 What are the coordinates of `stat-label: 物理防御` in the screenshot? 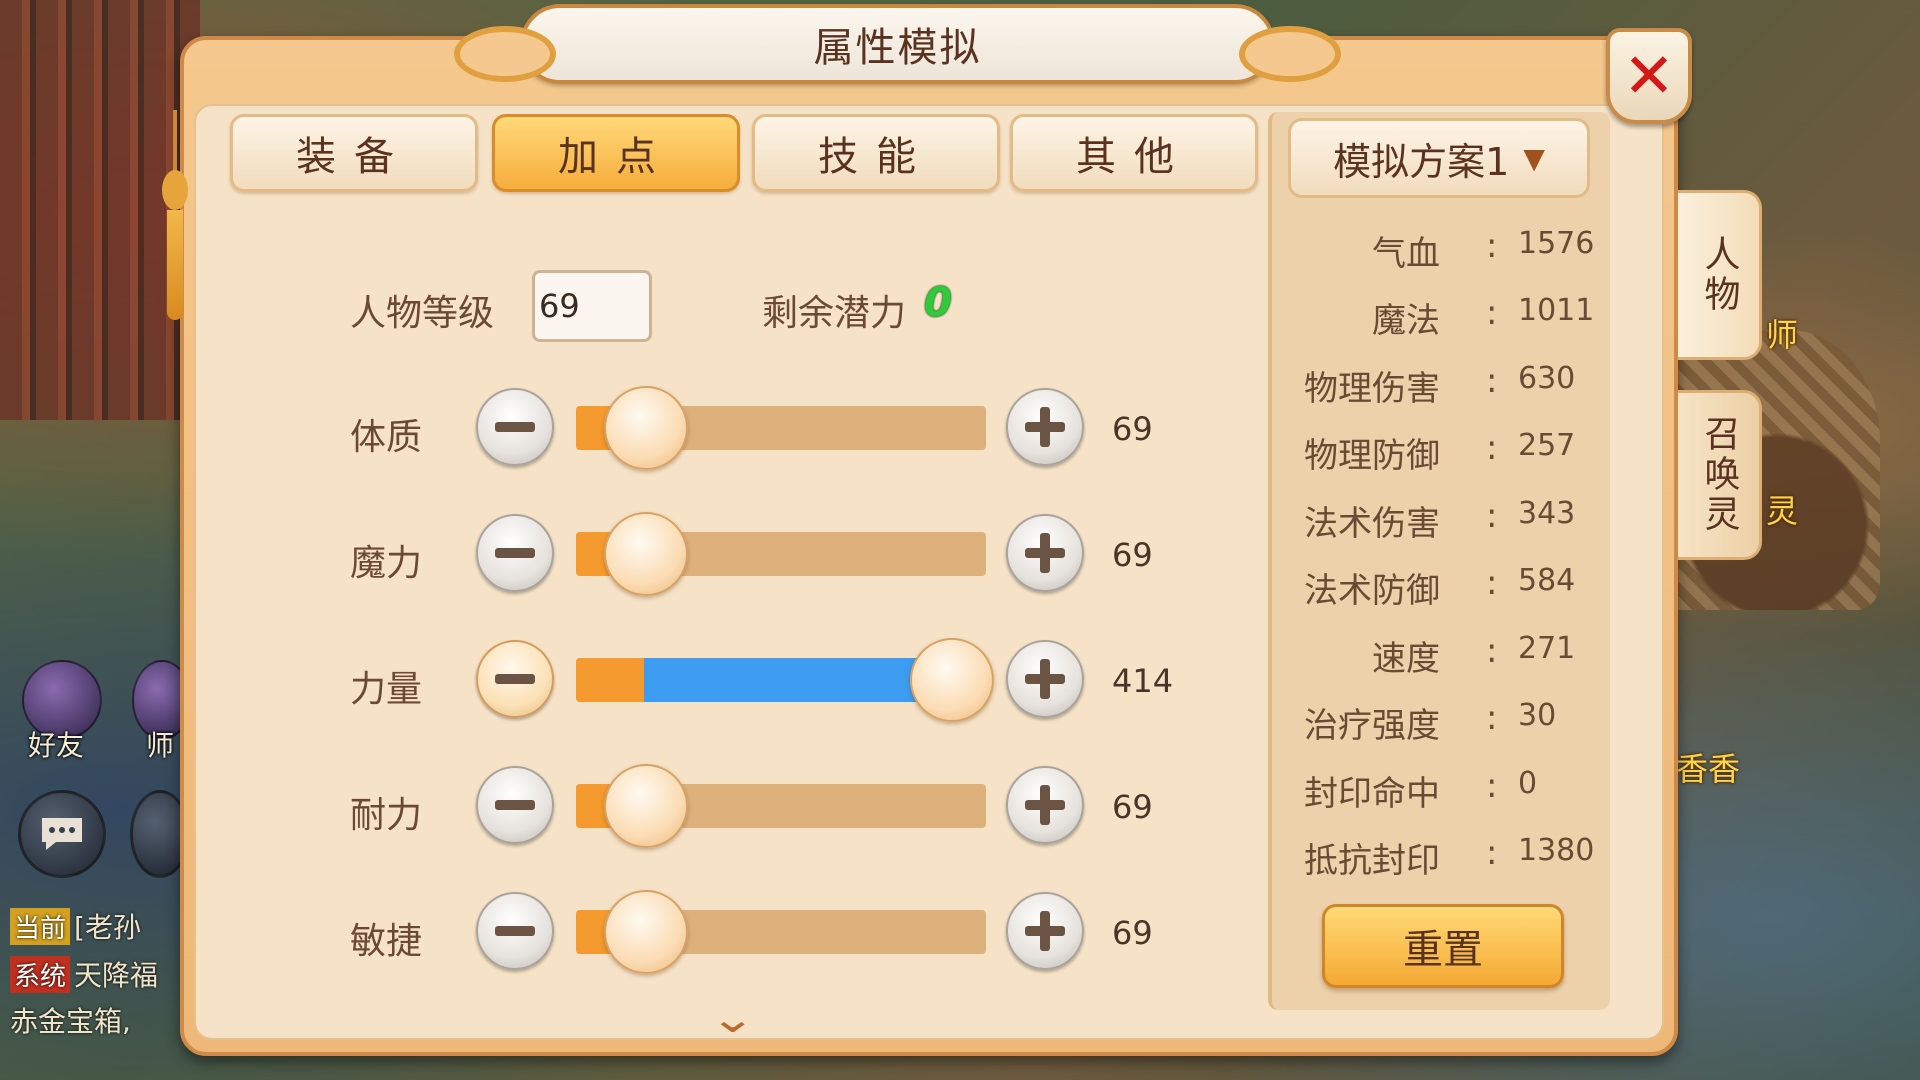 It's located at (1372, 456).